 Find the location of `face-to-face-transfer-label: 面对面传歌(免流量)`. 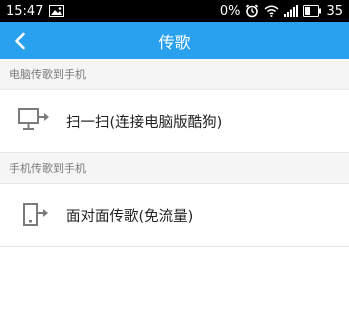

face-to-face-transfer-label: 面对面传歌(免流量) is located at coordinates (130, 216).